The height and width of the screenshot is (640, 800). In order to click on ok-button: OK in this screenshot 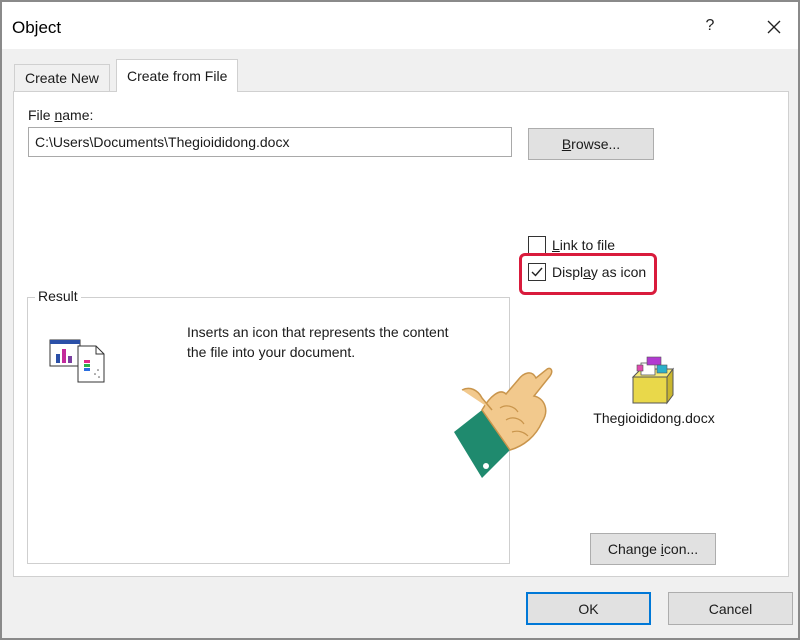, I will do `click(588, 608)`.